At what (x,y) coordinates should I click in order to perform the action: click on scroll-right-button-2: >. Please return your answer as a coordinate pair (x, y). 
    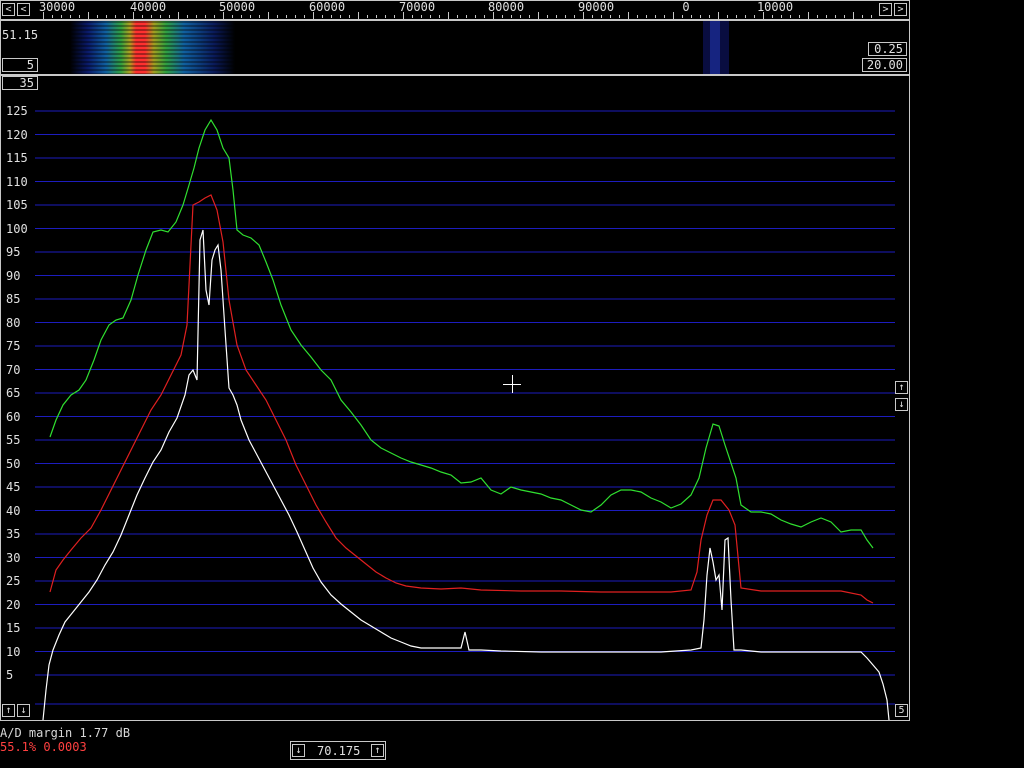
    Looking at the image, I should click on (900, 9).